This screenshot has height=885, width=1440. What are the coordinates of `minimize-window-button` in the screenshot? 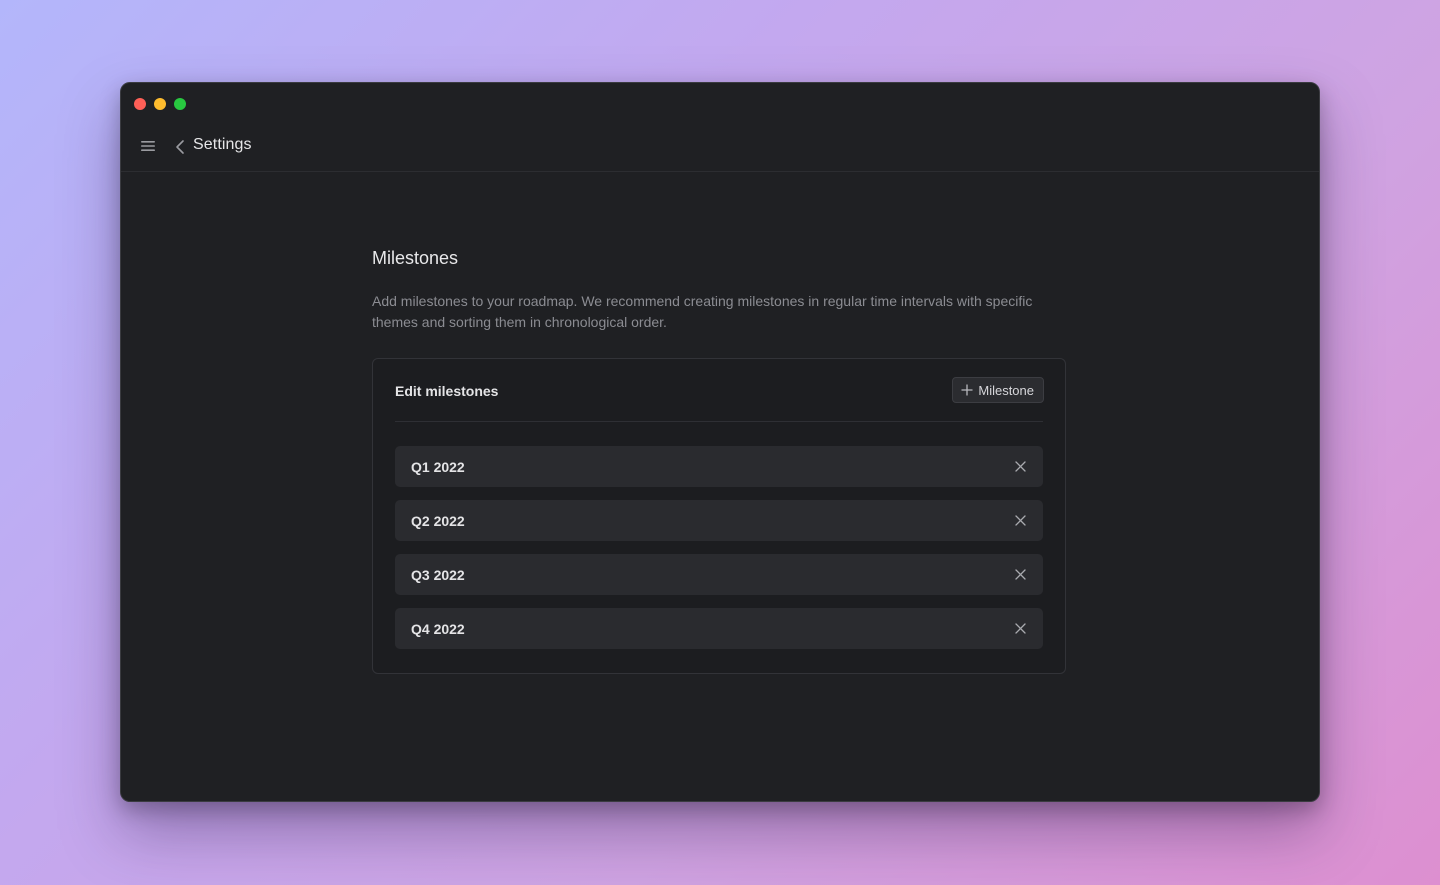 It's located at (160, 104).